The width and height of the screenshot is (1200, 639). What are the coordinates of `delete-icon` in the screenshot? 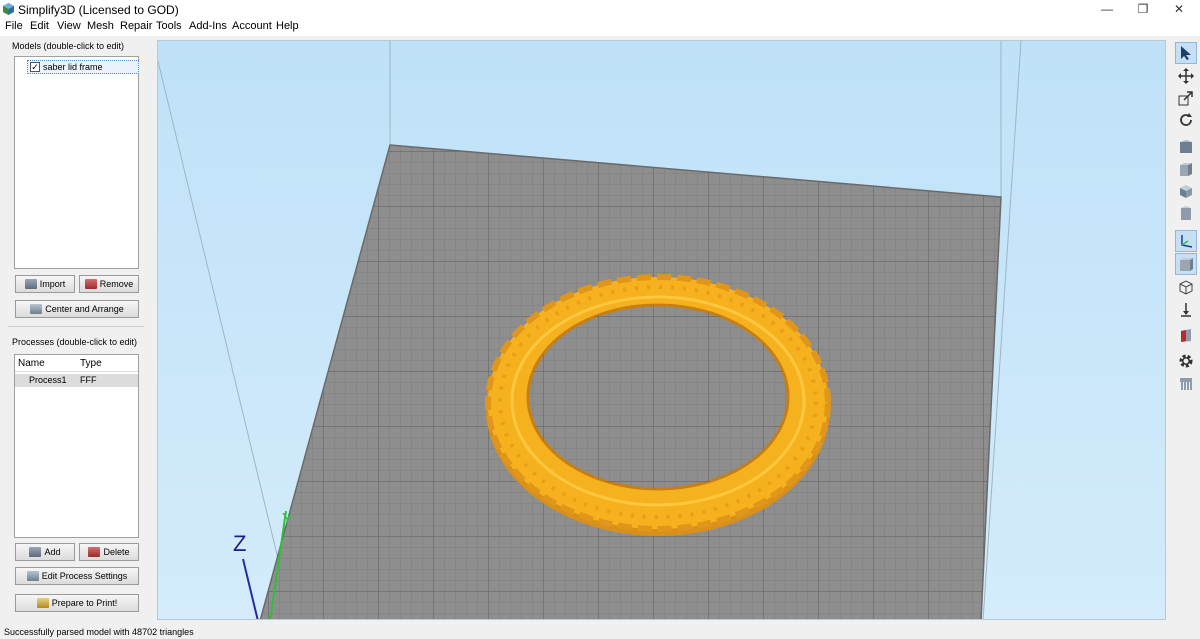 It's located at (94, 552).